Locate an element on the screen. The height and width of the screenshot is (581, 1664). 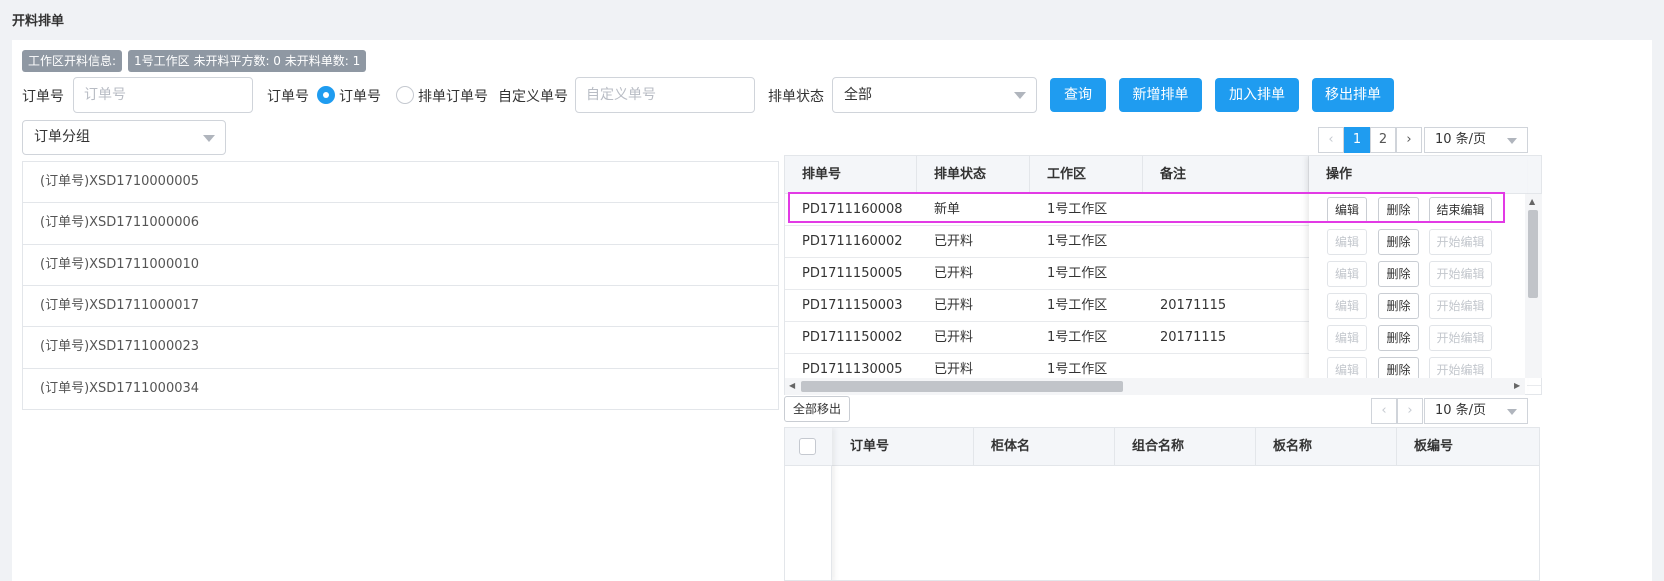
join-schedule-button: 加入排单 is located at coordinates (1257, 95).